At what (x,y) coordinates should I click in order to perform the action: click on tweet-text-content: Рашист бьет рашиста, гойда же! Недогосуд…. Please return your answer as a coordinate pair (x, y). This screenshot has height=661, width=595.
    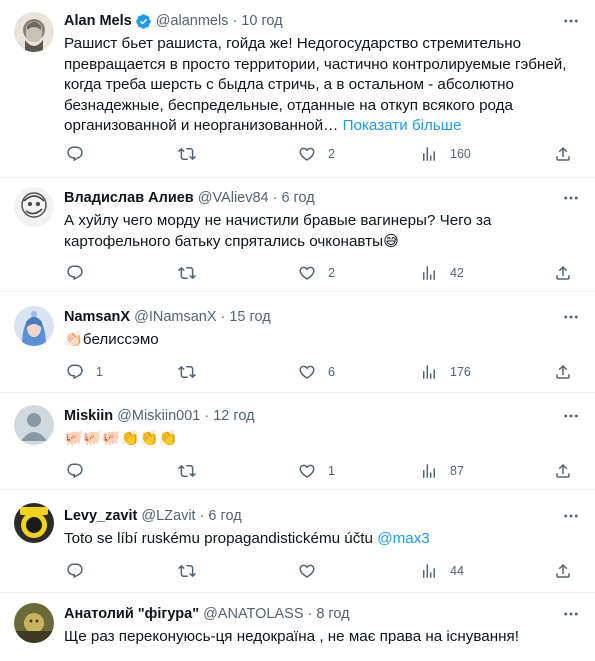
    Looking at the image, I should click on (315, 84).